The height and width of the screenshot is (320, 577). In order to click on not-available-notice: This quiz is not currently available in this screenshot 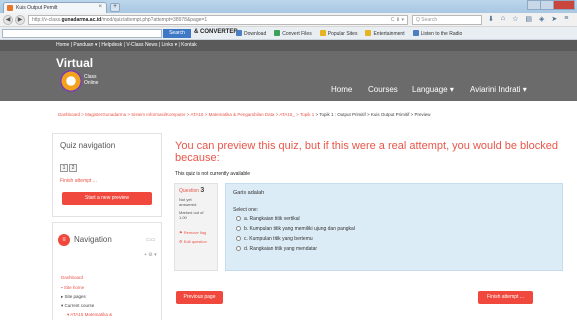, I will do `click(213, 174)`.